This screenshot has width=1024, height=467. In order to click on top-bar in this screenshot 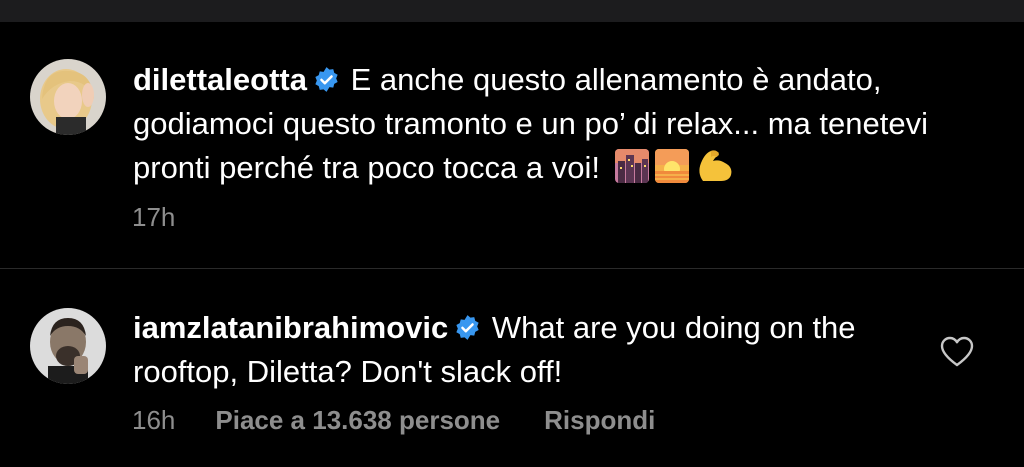, I will do `click(512, 11)`.